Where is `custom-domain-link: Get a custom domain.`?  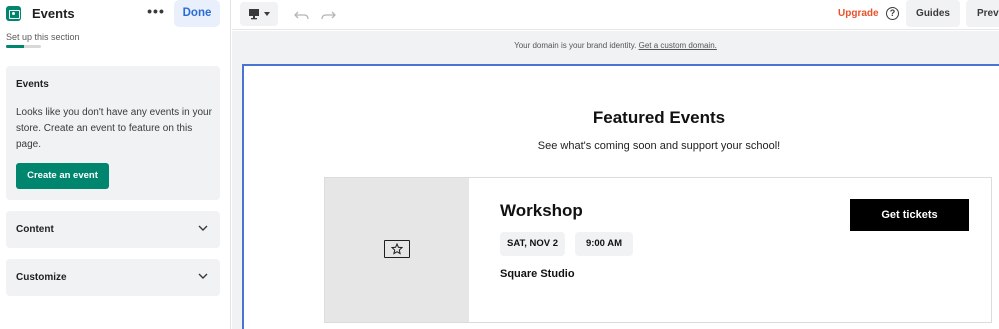 custom-domain-link: Get a custom domain. is located at coordinates (678, 45).